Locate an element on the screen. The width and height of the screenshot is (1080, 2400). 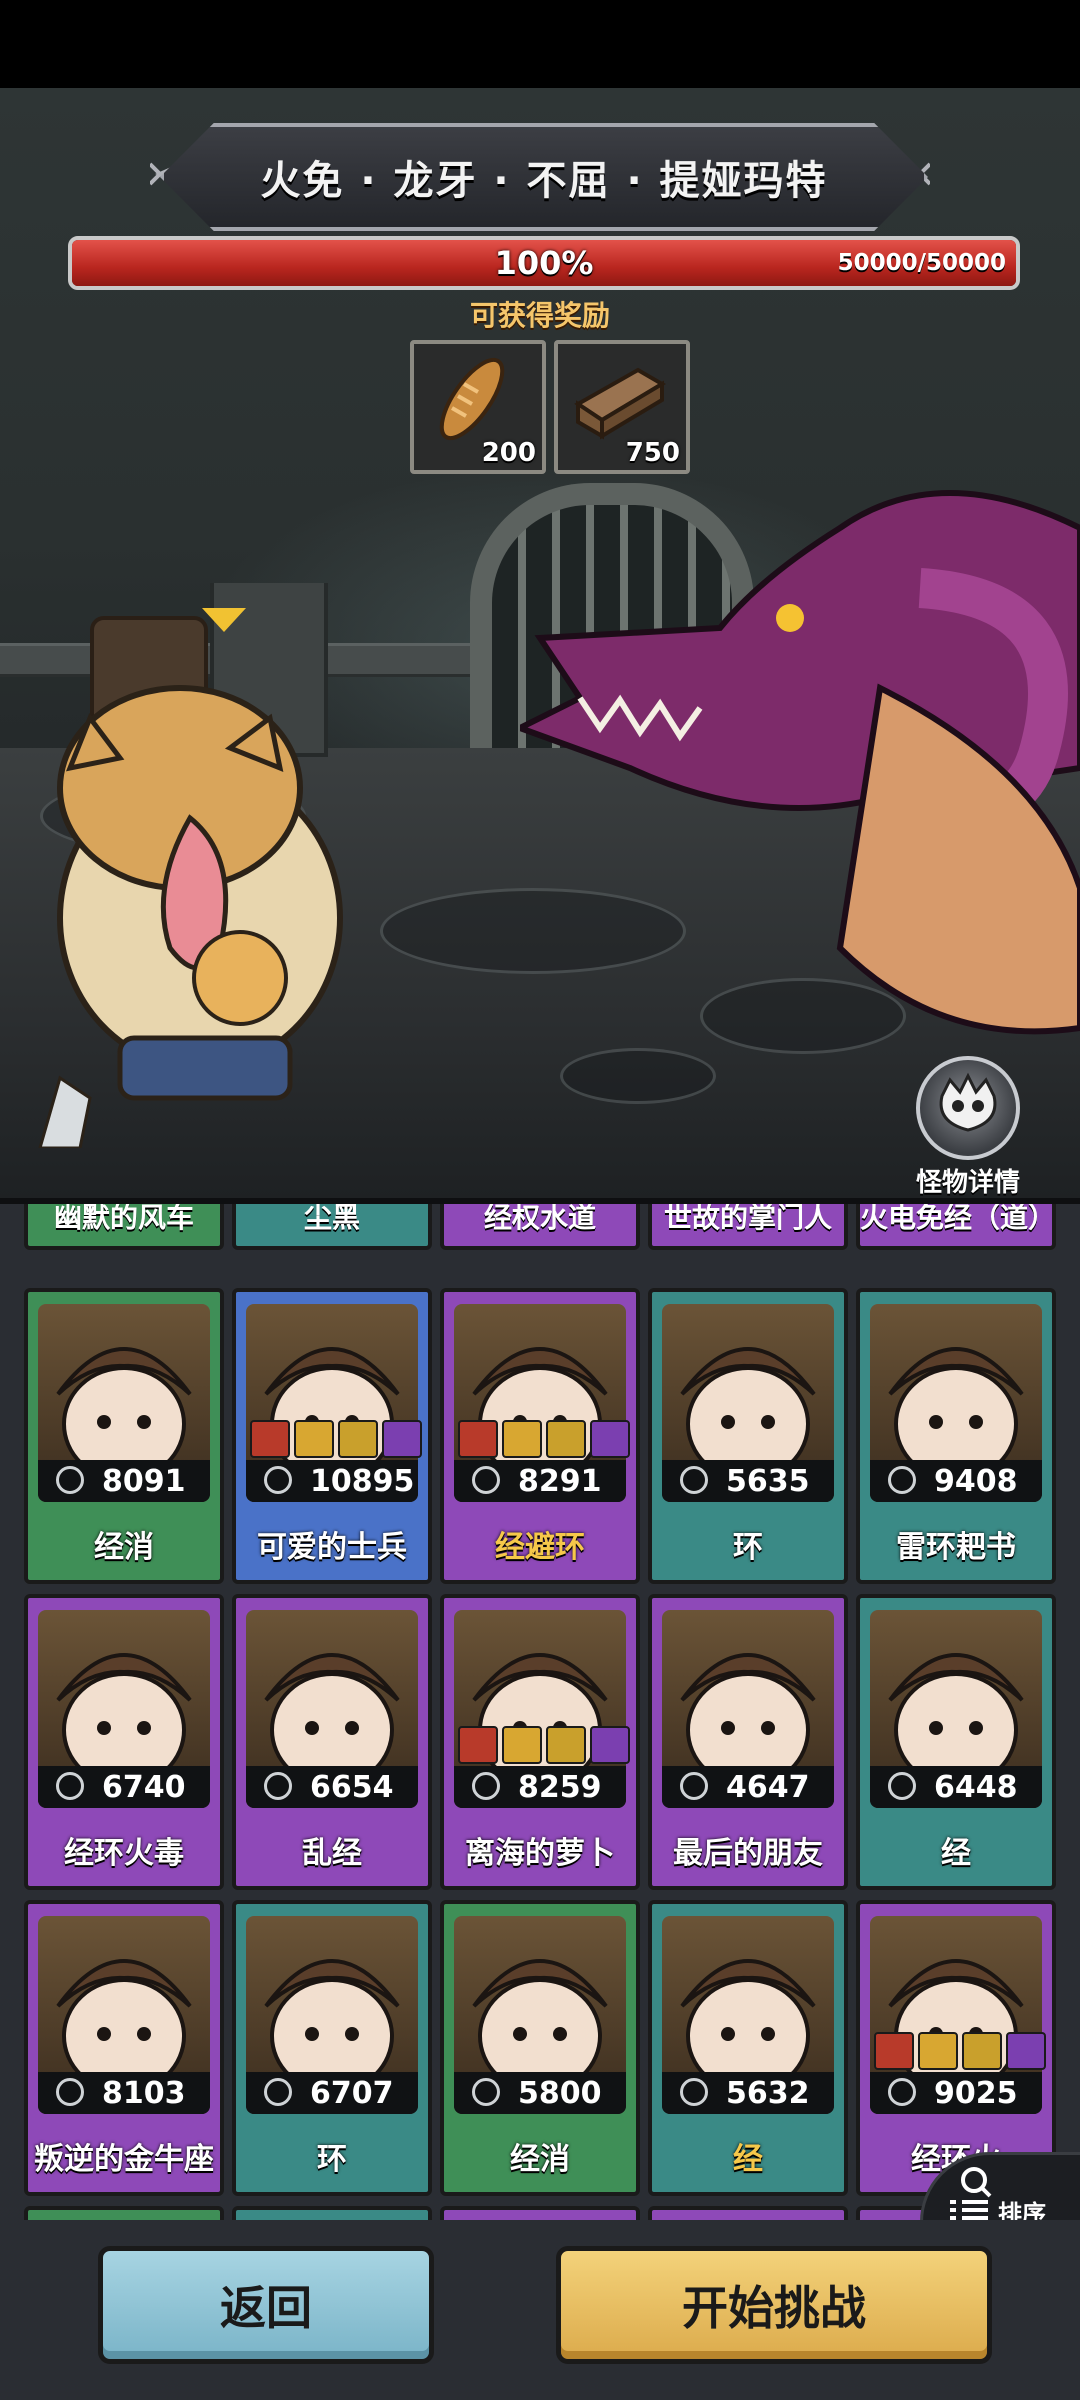
power-display: 9408 is located at coordinates (956, 1481).